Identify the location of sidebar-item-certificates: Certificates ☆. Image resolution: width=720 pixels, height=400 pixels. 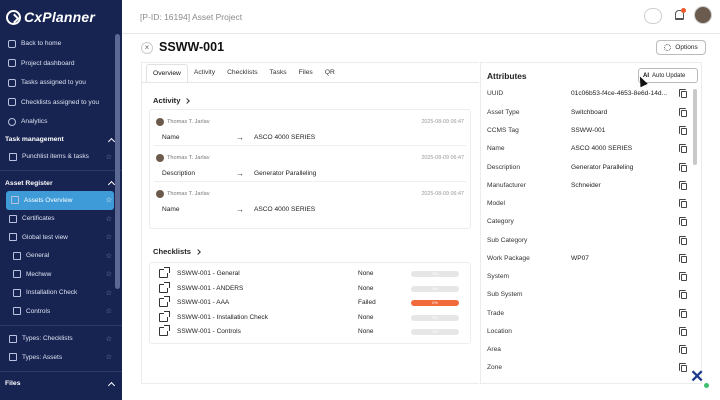
(61, 219).